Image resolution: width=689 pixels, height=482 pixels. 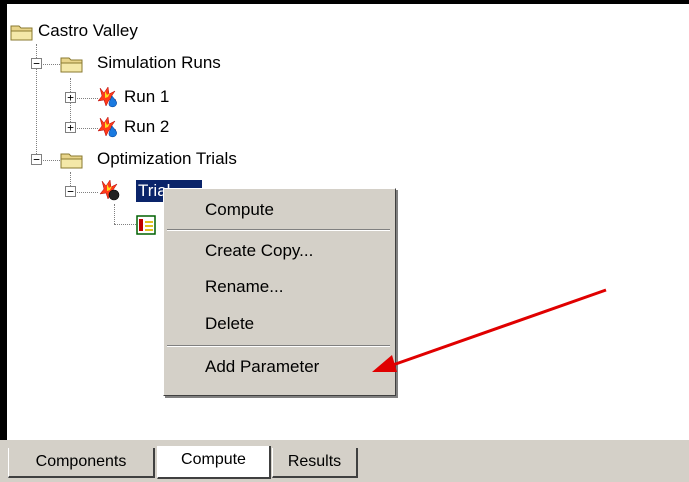 I want to click on tab-results: Results, so click(x=315, y=463).